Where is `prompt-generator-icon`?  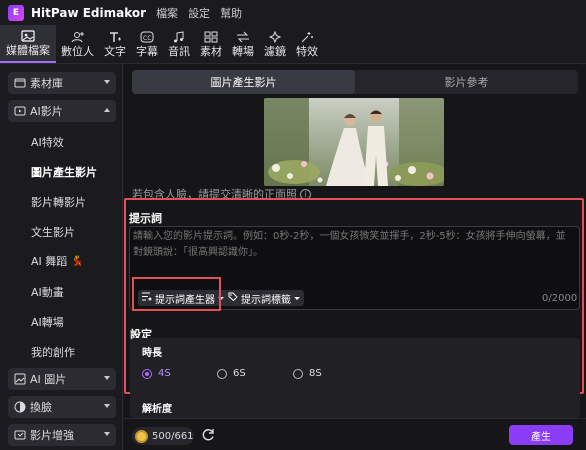
prompt-generator-icon is located at coordinates (147, 298).